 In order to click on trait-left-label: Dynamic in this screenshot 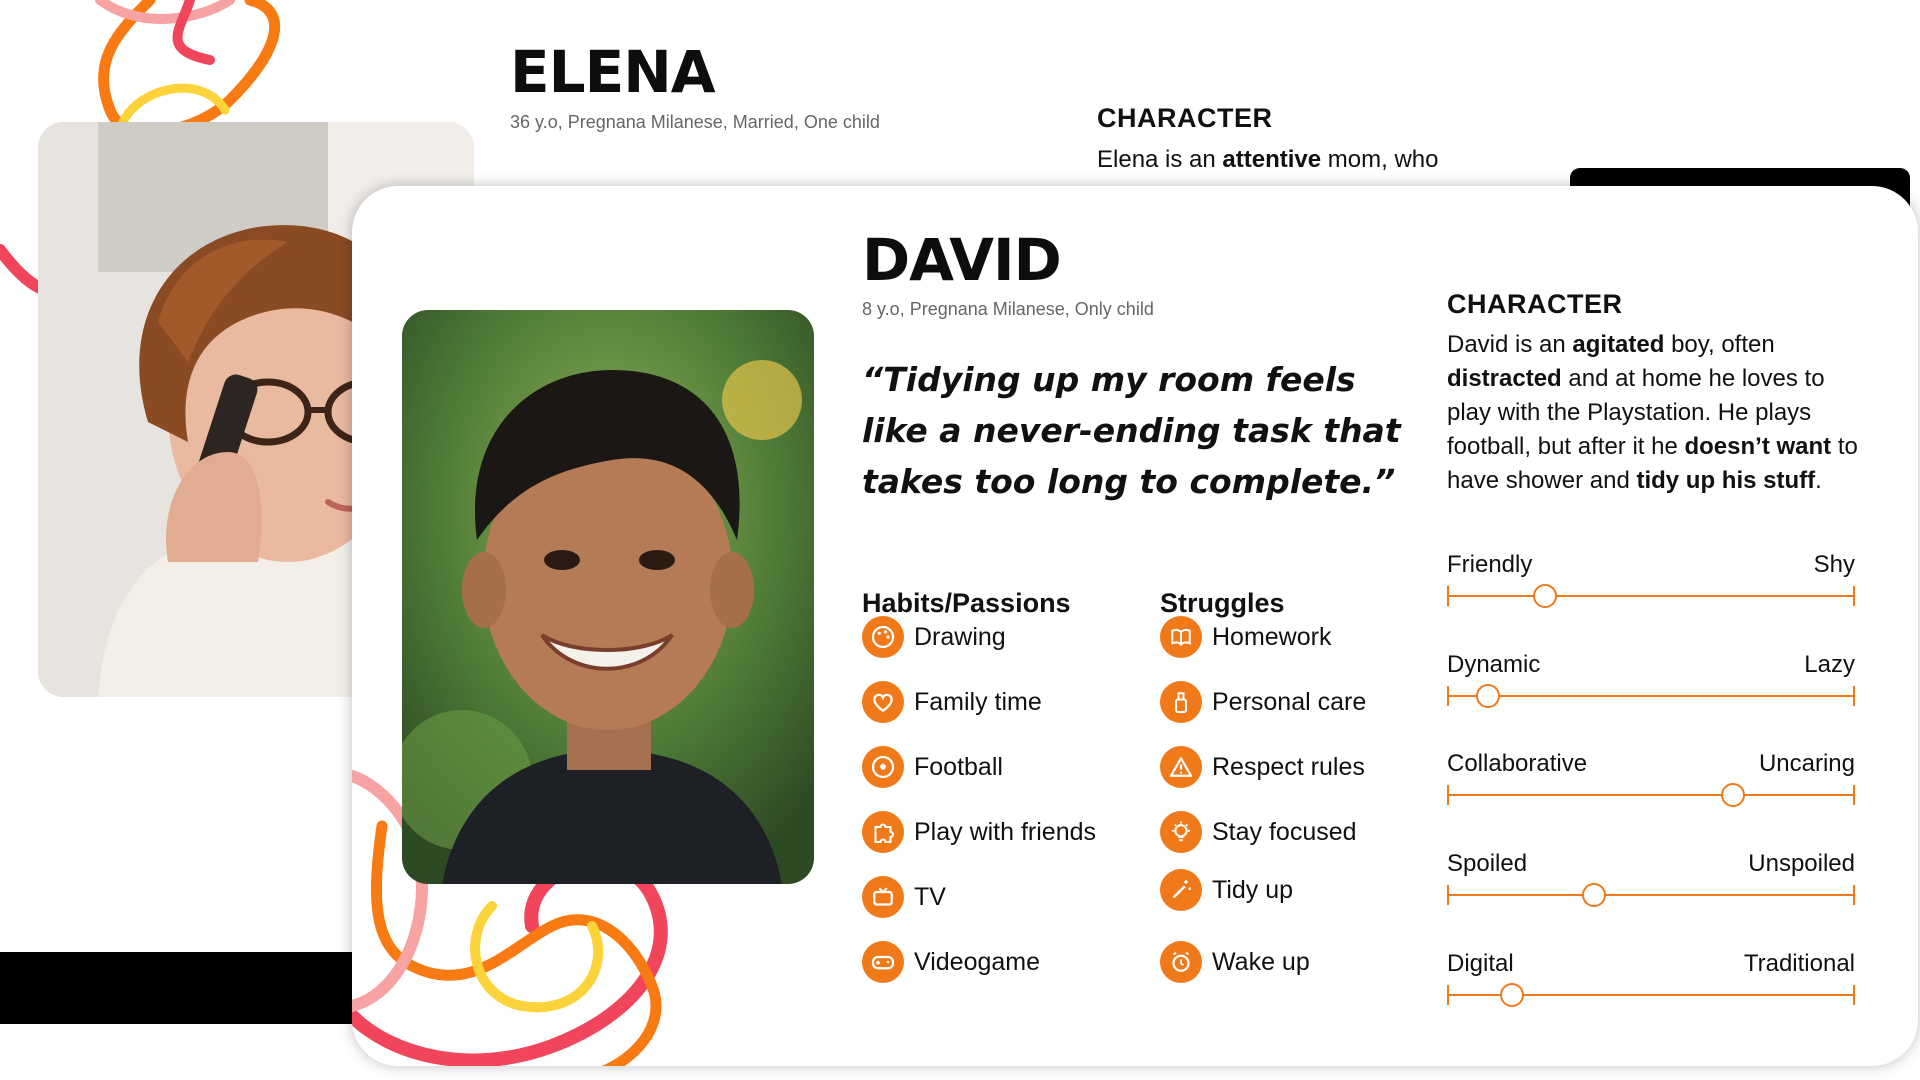, I will do `click(1494, 664)`.